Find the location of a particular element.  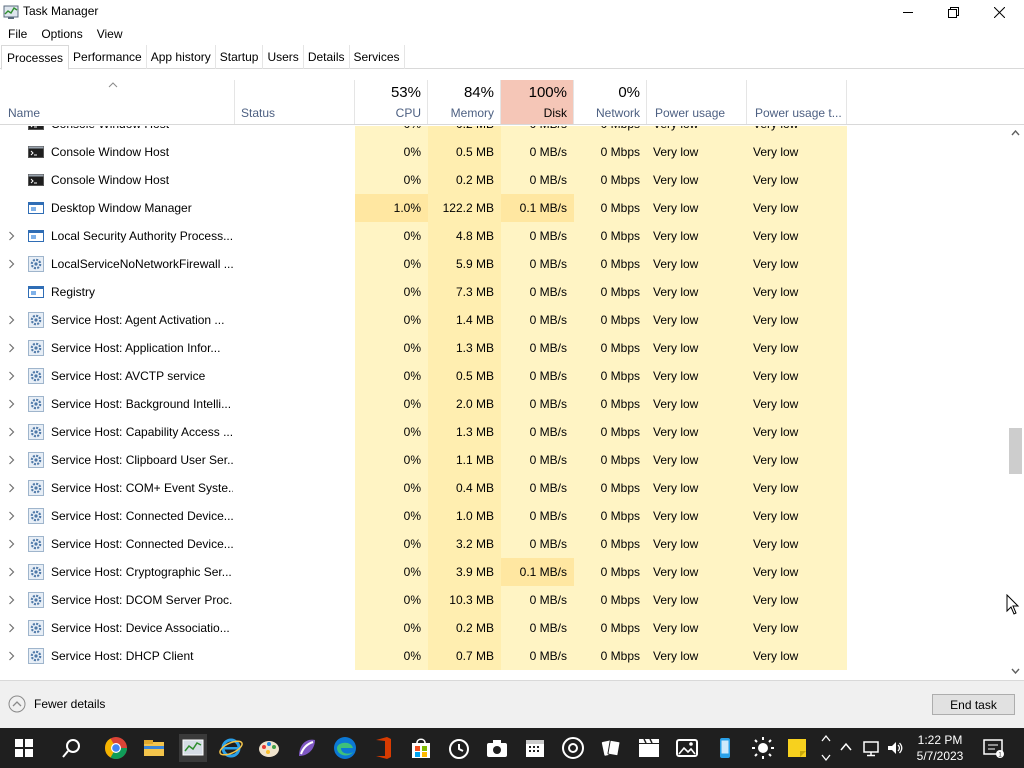

scroll-up-arrow-icon is located at coordinates (1015, 133).